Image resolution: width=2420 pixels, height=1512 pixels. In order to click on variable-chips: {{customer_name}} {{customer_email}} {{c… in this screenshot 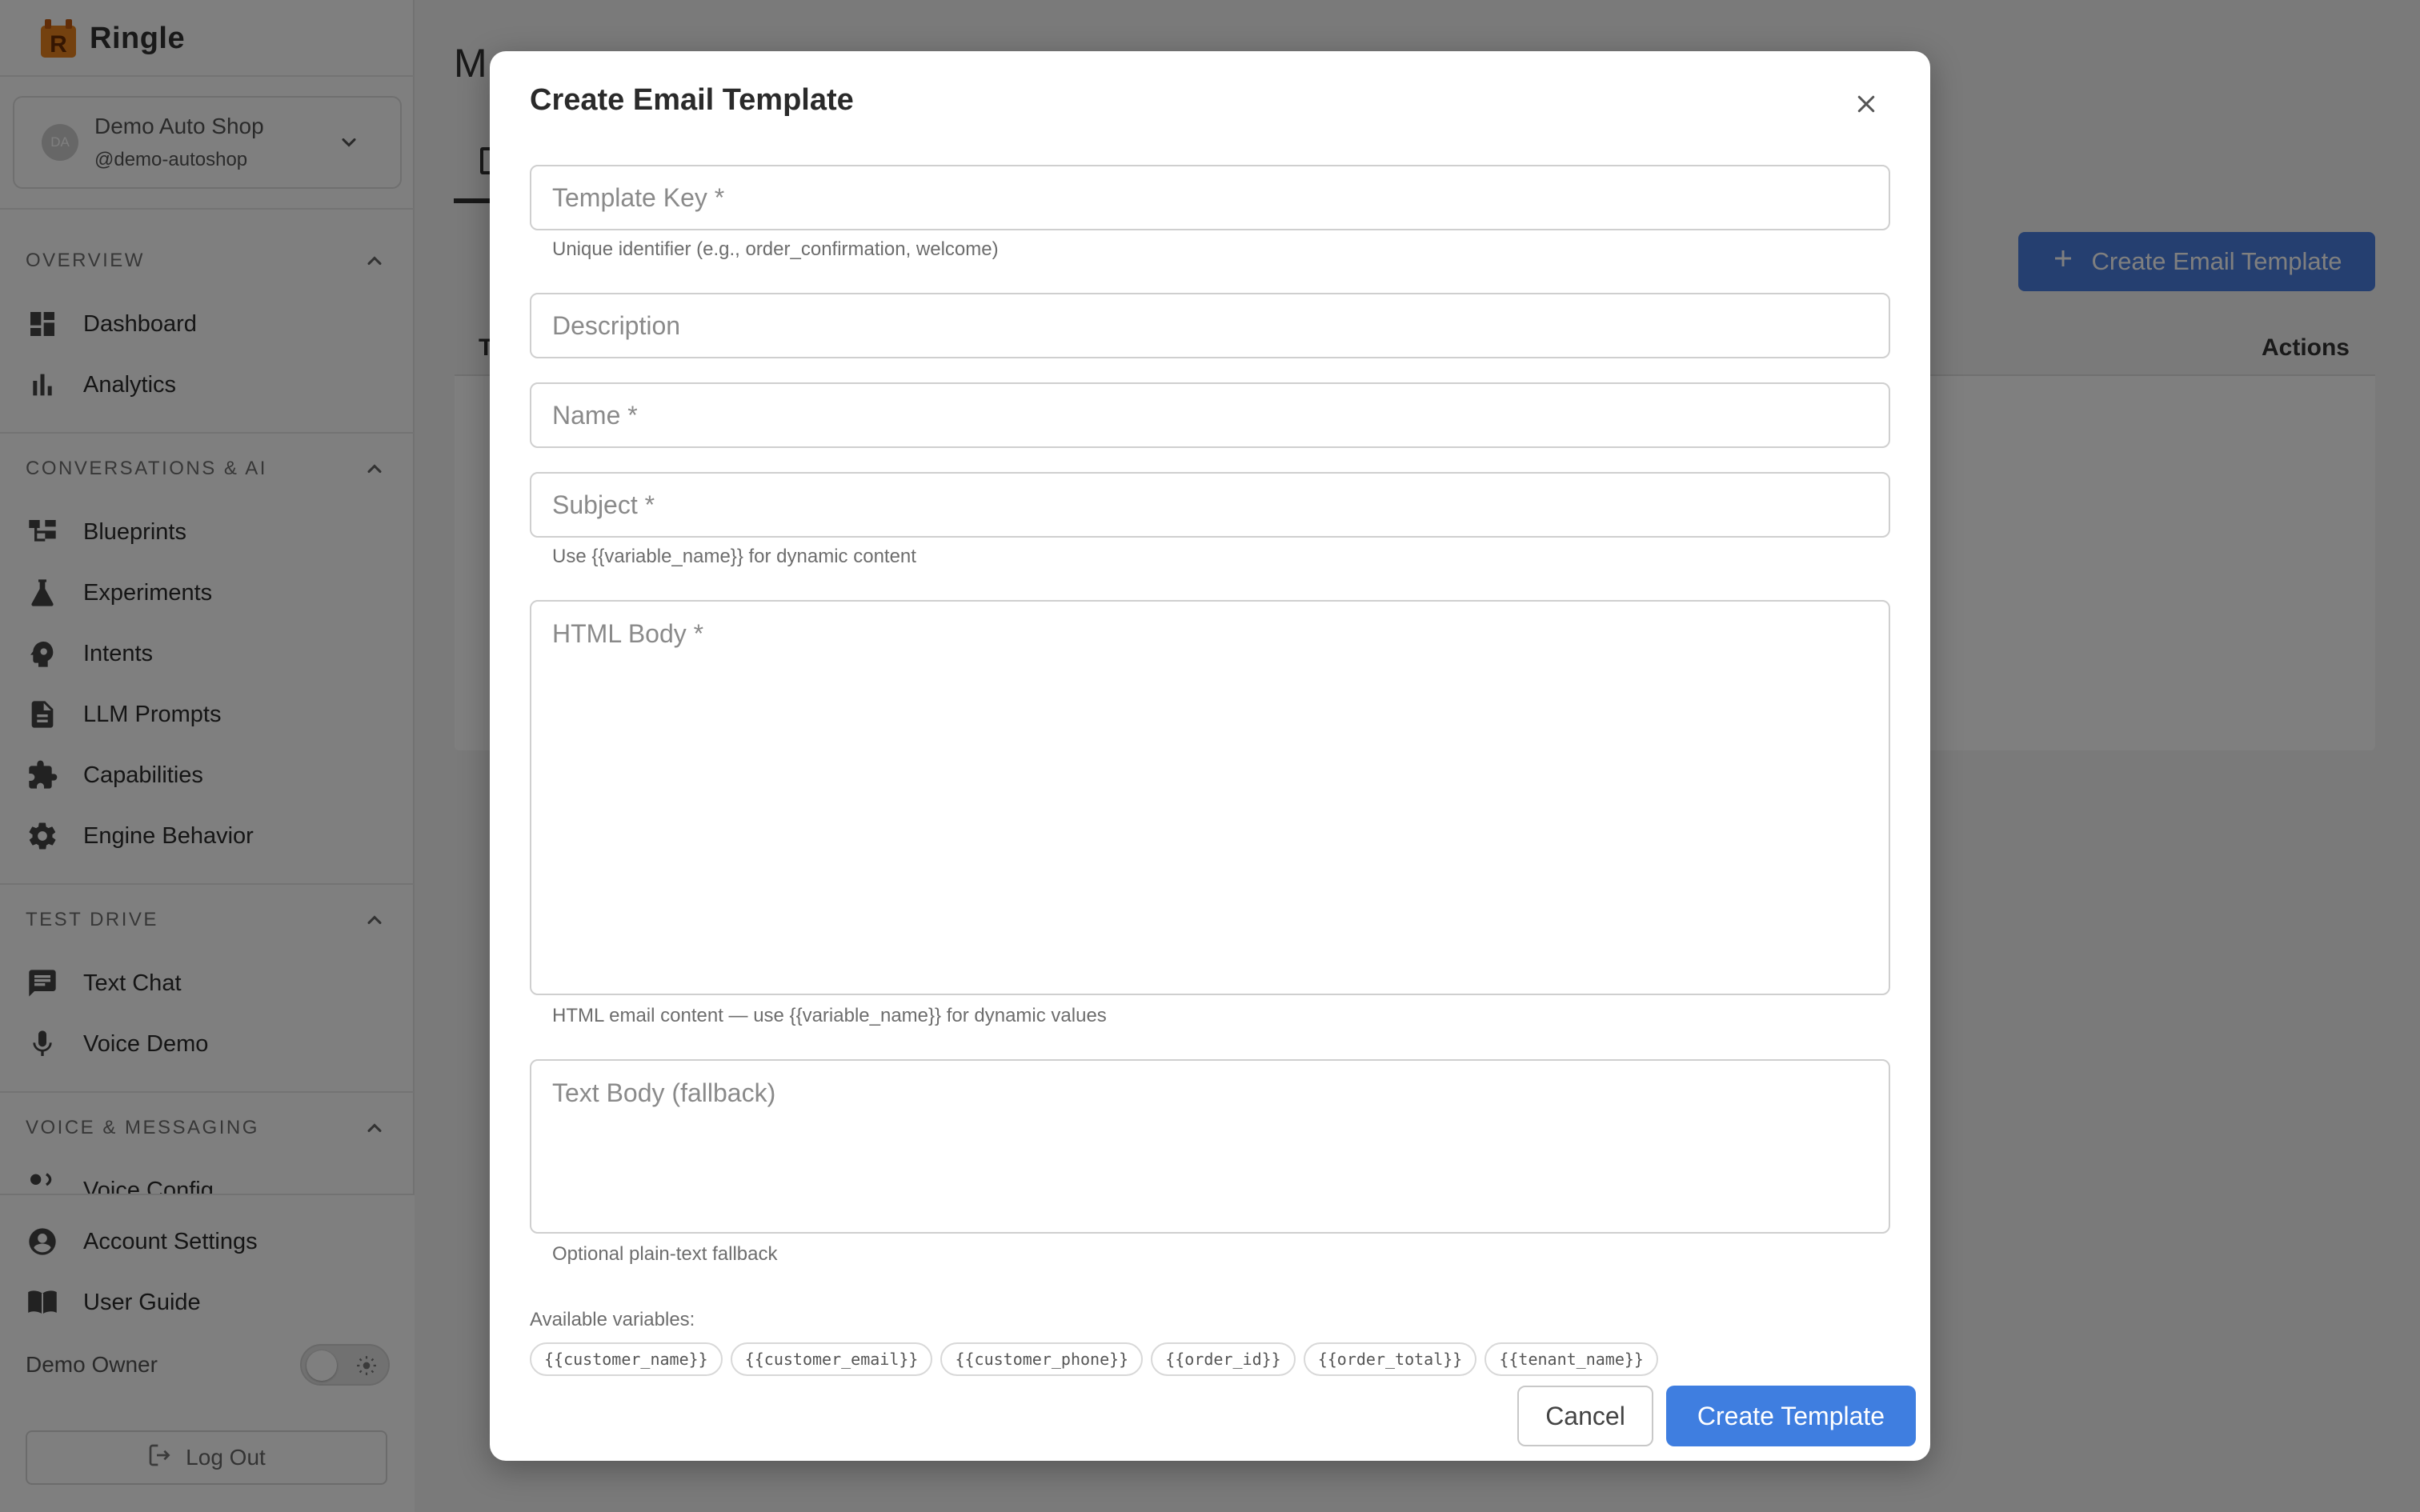, I will do `click(1094, 1359)`.